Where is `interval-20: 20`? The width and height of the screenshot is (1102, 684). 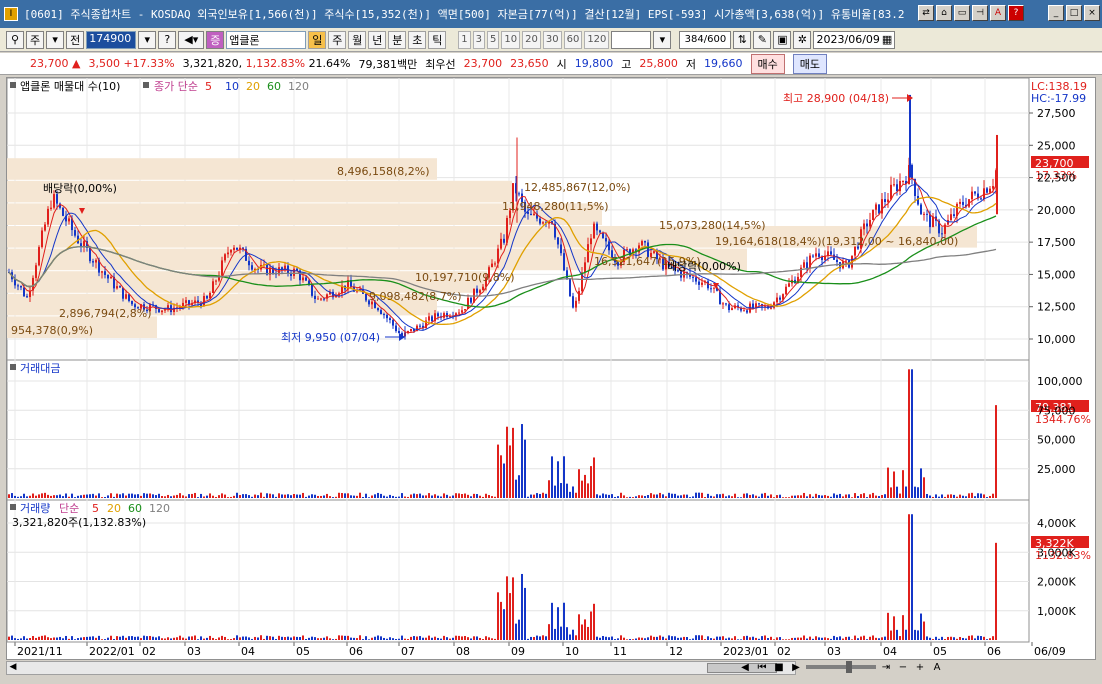 interval-20: 20 is located at coordinates (531, 39).